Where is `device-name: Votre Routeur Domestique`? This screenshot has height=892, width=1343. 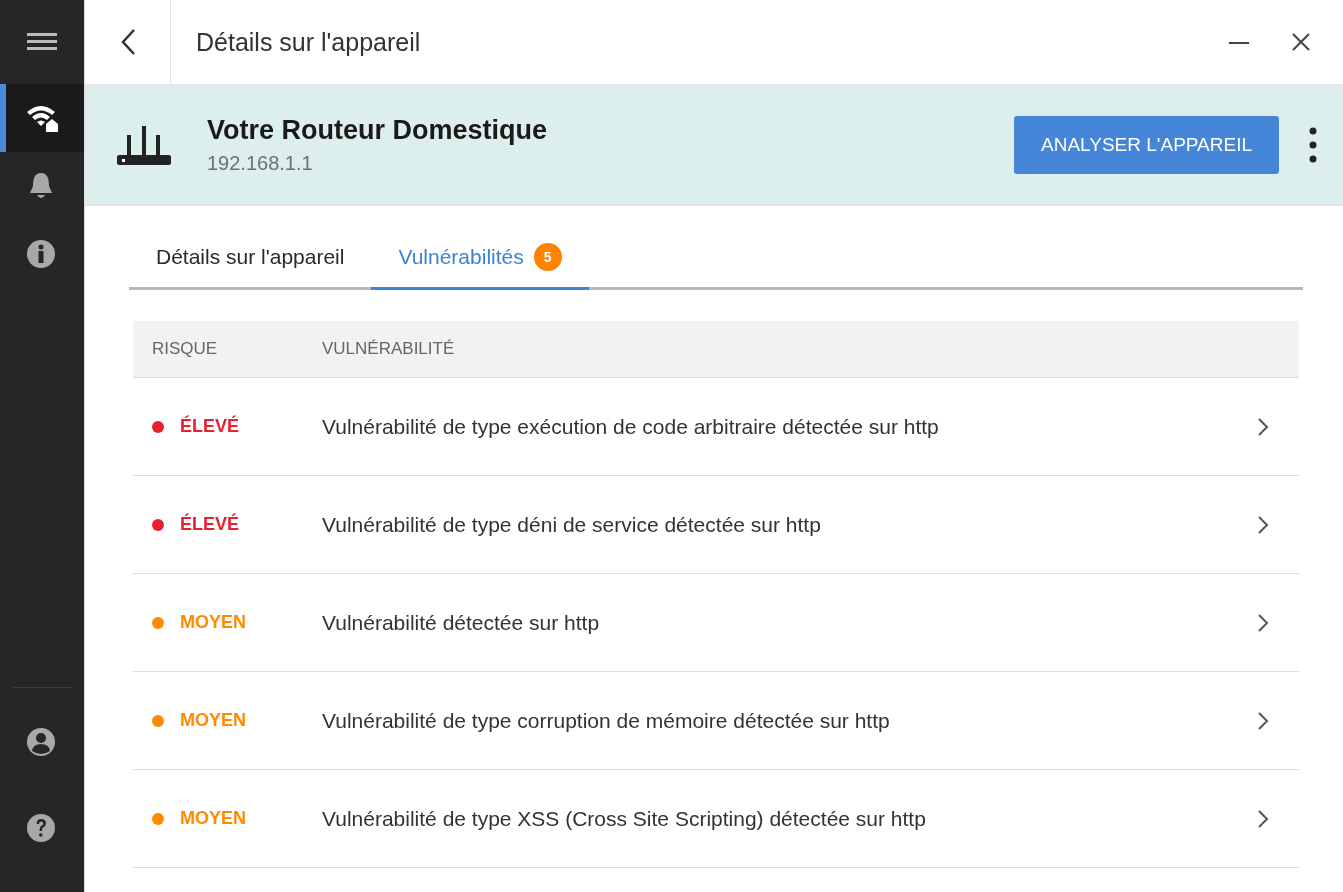
device-name: Votre Routeur Domestique is located at coordinates (378, 130).